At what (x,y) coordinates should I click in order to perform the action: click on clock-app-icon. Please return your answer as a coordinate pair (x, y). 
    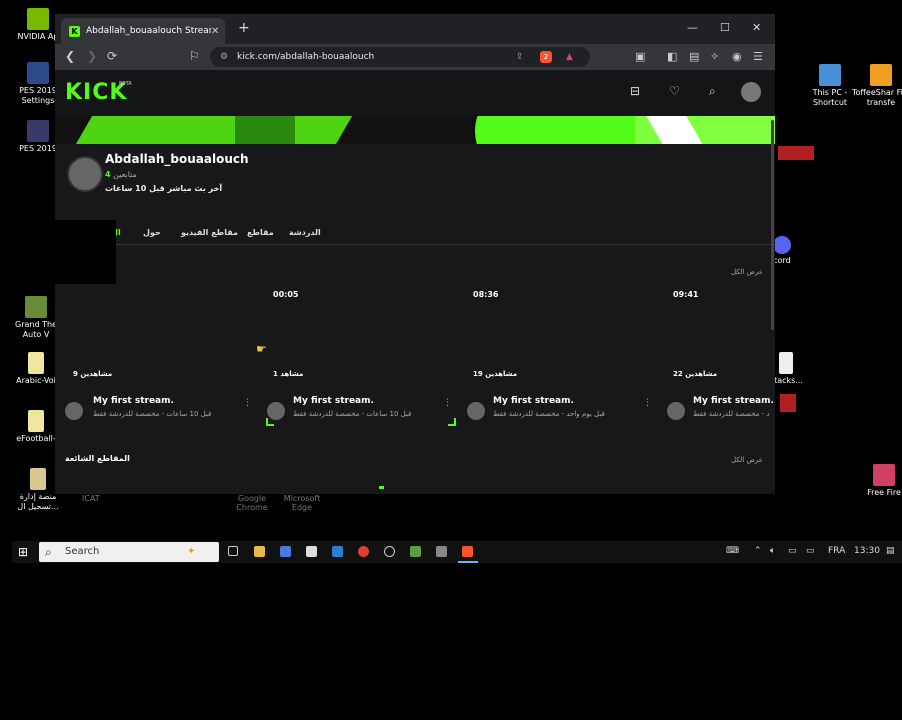
    Looking at the image, I should click on (389, 551).